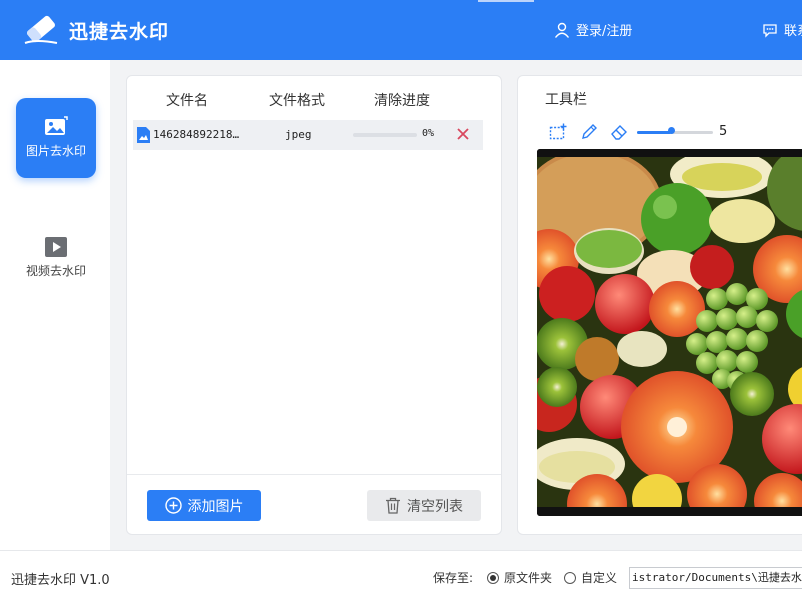 The image size is (802, 601). I want to click on chat-bubble-icon, so click(770, 30).